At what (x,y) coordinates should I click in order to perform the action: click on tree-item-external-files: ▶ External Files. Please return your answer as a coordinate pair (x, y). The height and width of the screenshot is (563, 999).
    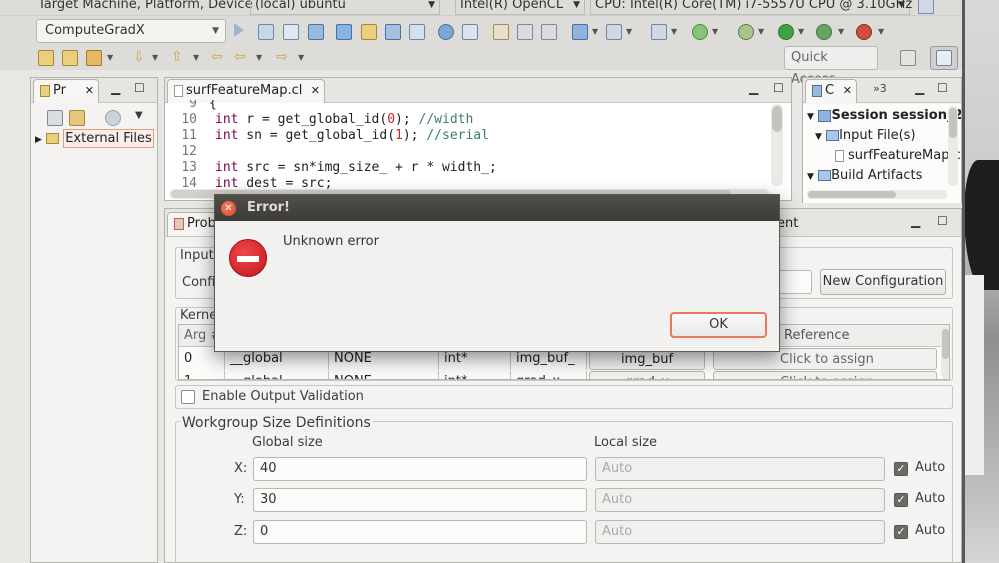
    Looking at the image, I should click on (94, 138).